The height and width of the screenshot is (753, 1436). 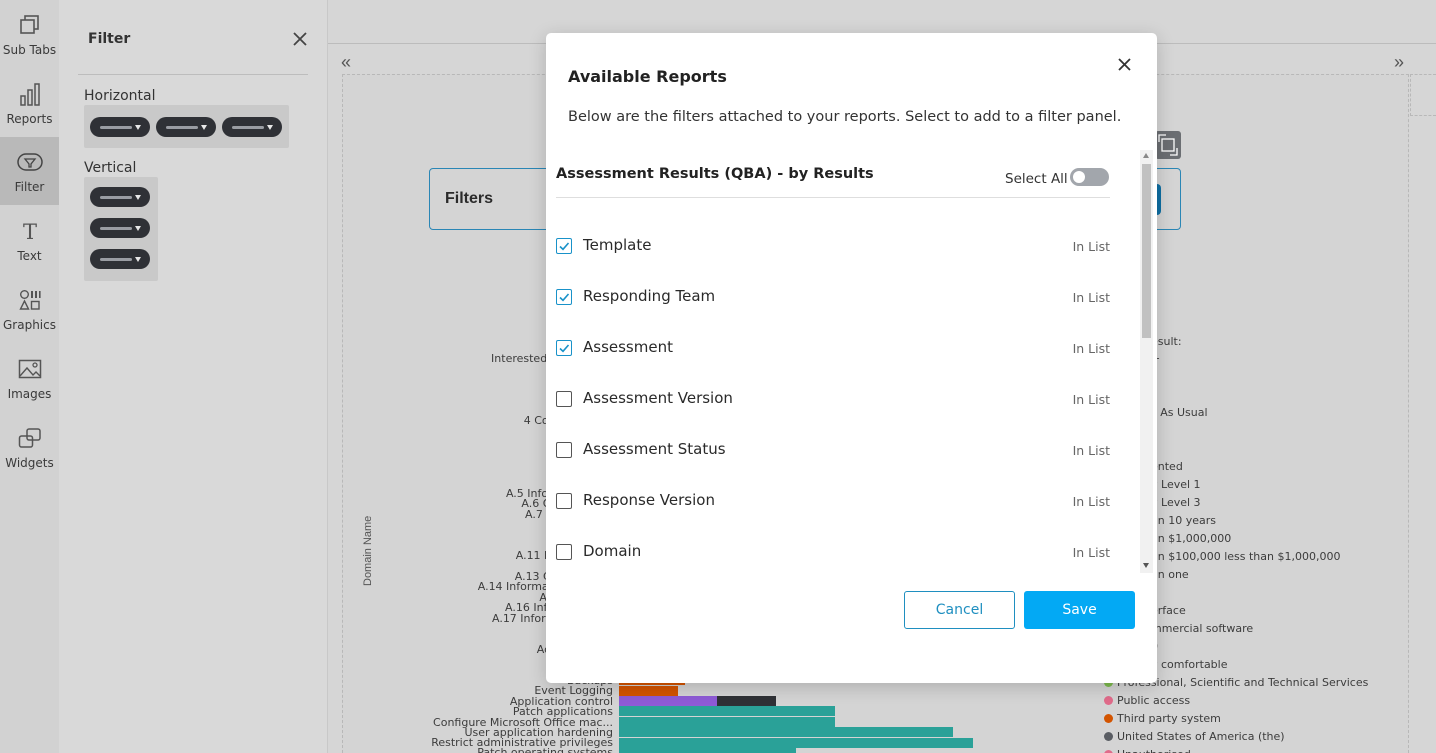 I want to click on filter-row: Responding Team In List, so click(x=847, y=294).